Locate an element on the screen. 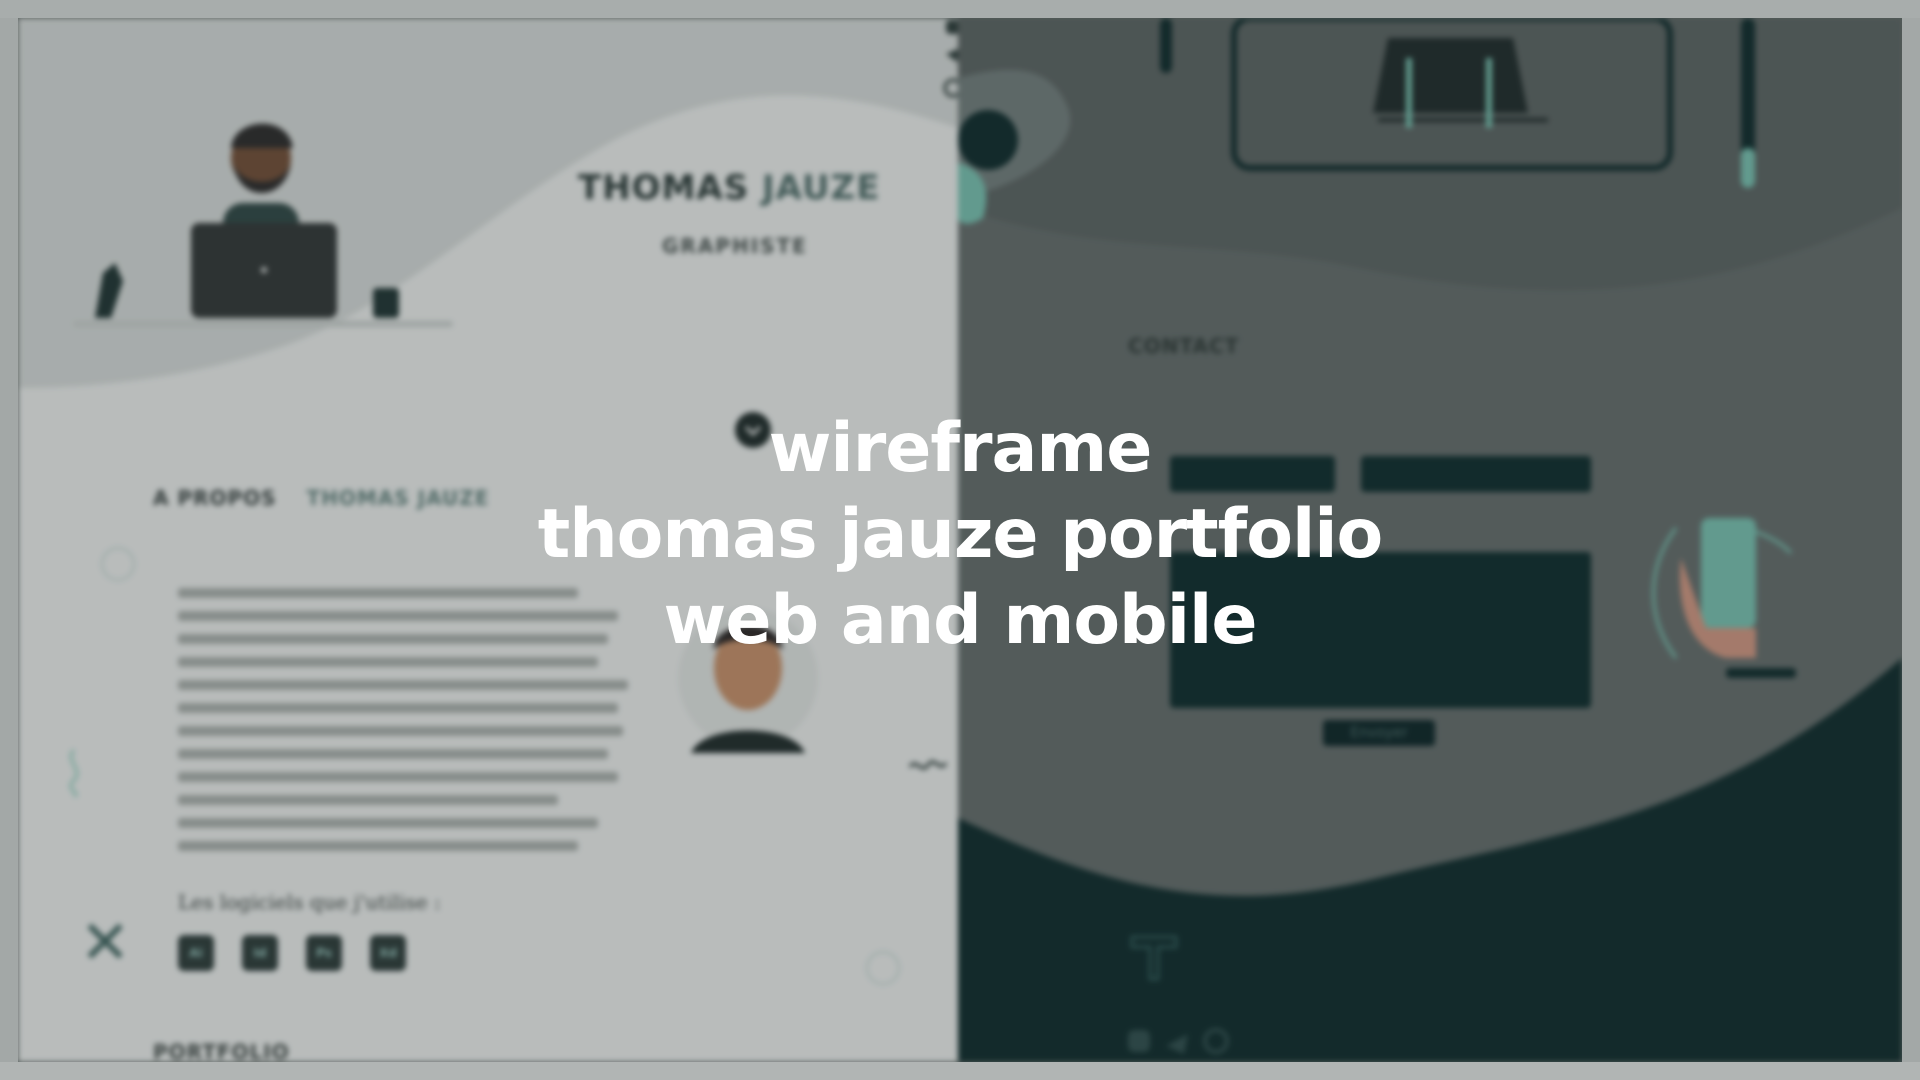 This screenshot has height=1080, width=1920. headline-line-3: web and mobile is located at coordinates (960, 620).